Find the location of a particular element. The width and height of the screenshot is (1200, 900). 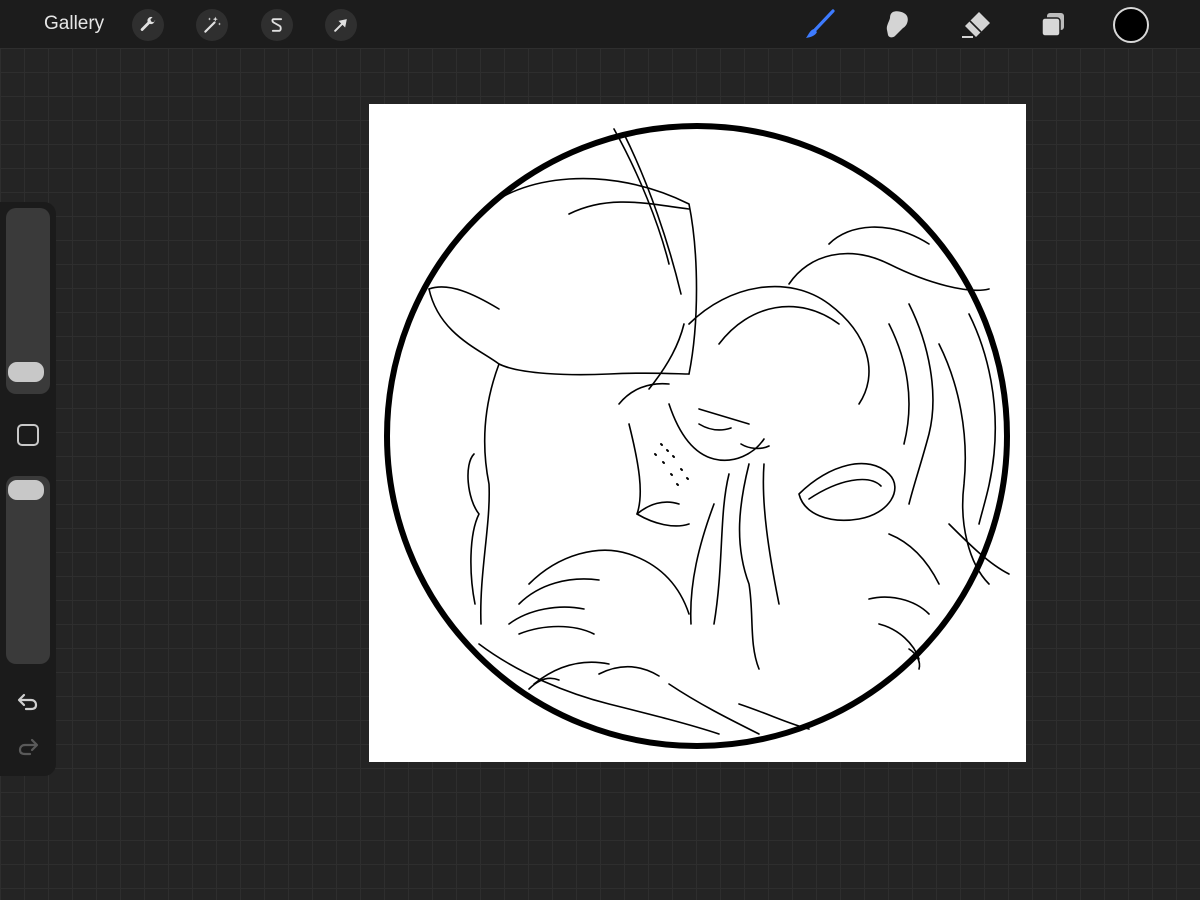

transform-button is located at coordinates (341, 25).